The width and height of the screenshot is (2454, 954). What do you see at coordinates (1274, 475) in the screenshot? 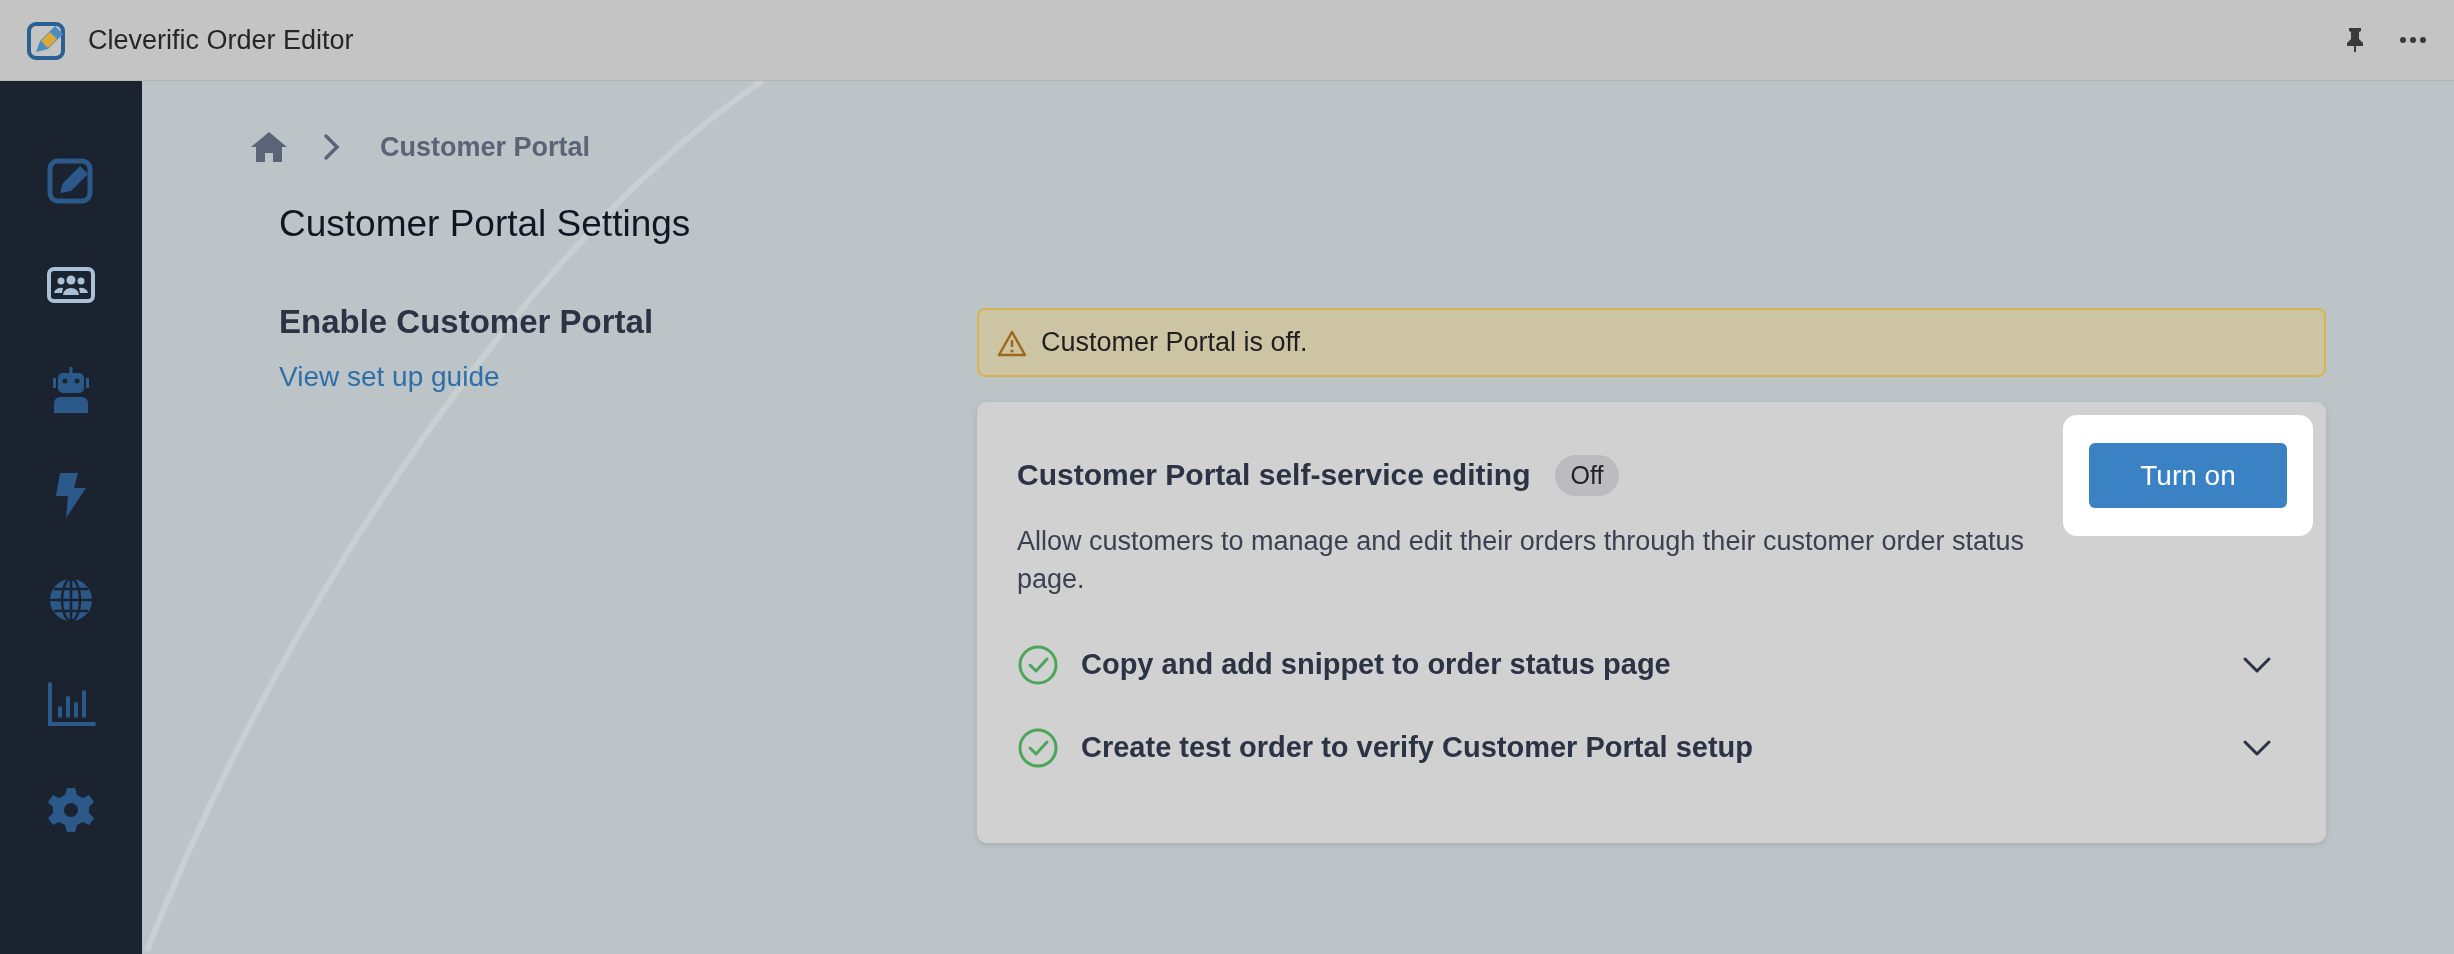
I see `feature-title: Customer Portal self-service editing` at bounding box center [1274, 475].